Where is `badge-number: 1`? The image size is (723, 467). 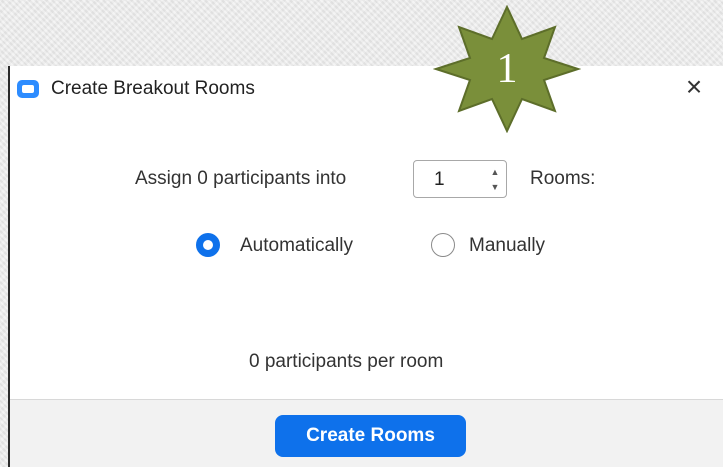
badge-number: 1 is located at coordinates (507, 69).